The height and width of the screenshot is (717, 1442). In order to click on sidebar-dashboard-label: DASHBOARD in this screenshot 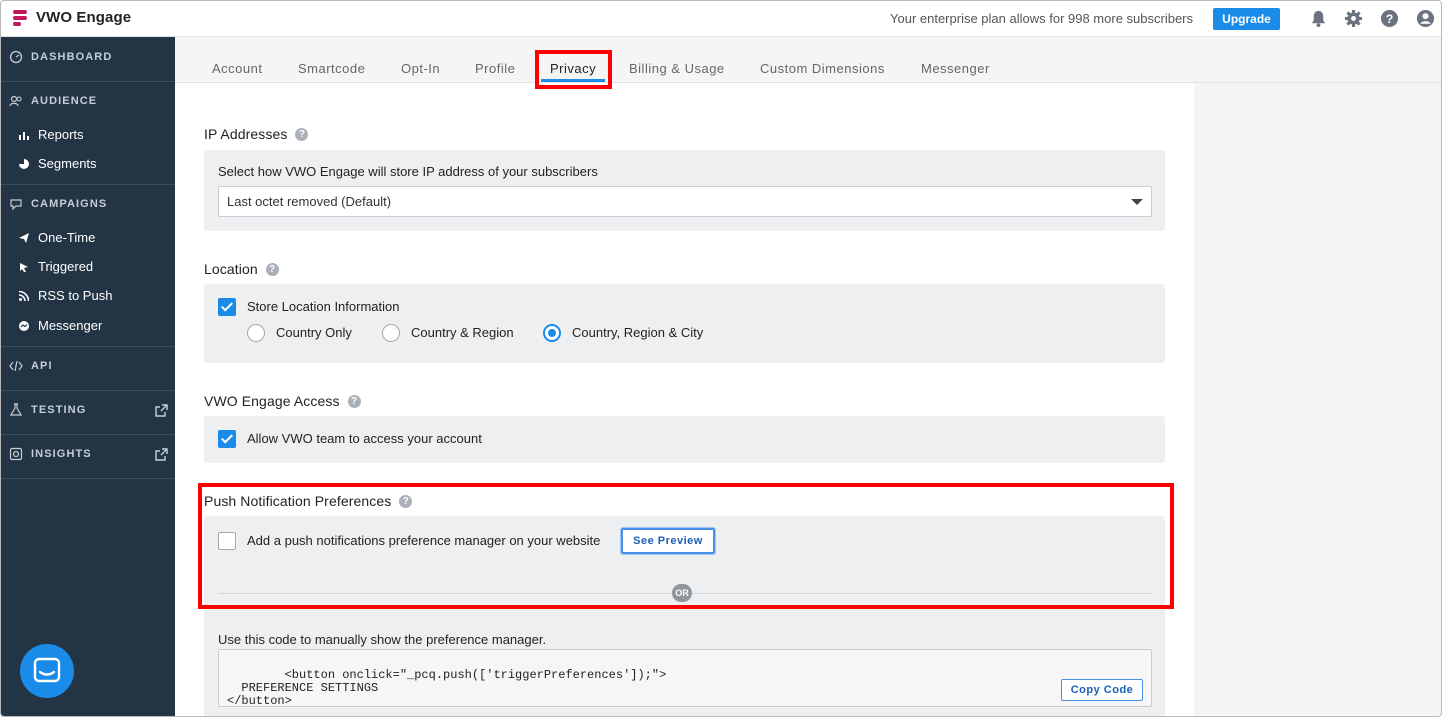, I will do `click(72, 57)`.